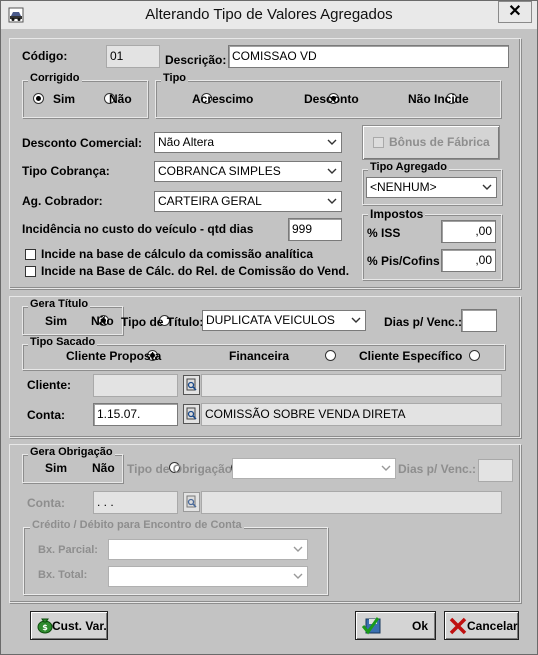  What do you see at coordinates (437, 469) in the screenshot?
I see `dias-venc2-label: Dias p/ Venc.:` at bounding box center [437, 469].